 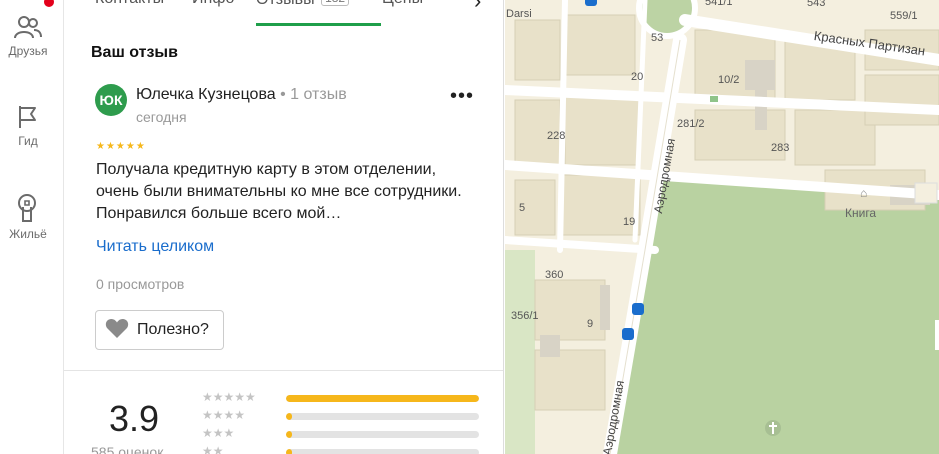 I want to click on review-stars: ★★★★★, so click(x=121, y=146).